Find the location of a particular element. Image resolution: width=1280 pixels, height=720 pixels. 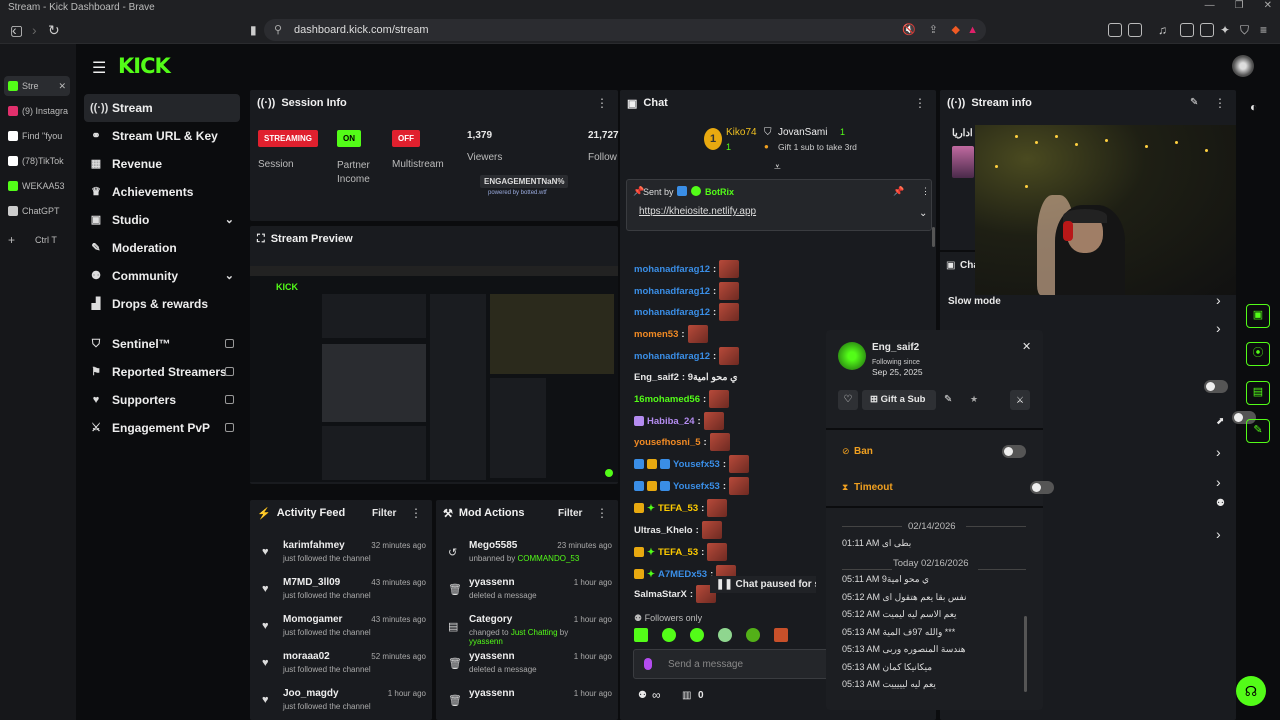

share-icon: ⇪ is located at coordinates (933, 30).